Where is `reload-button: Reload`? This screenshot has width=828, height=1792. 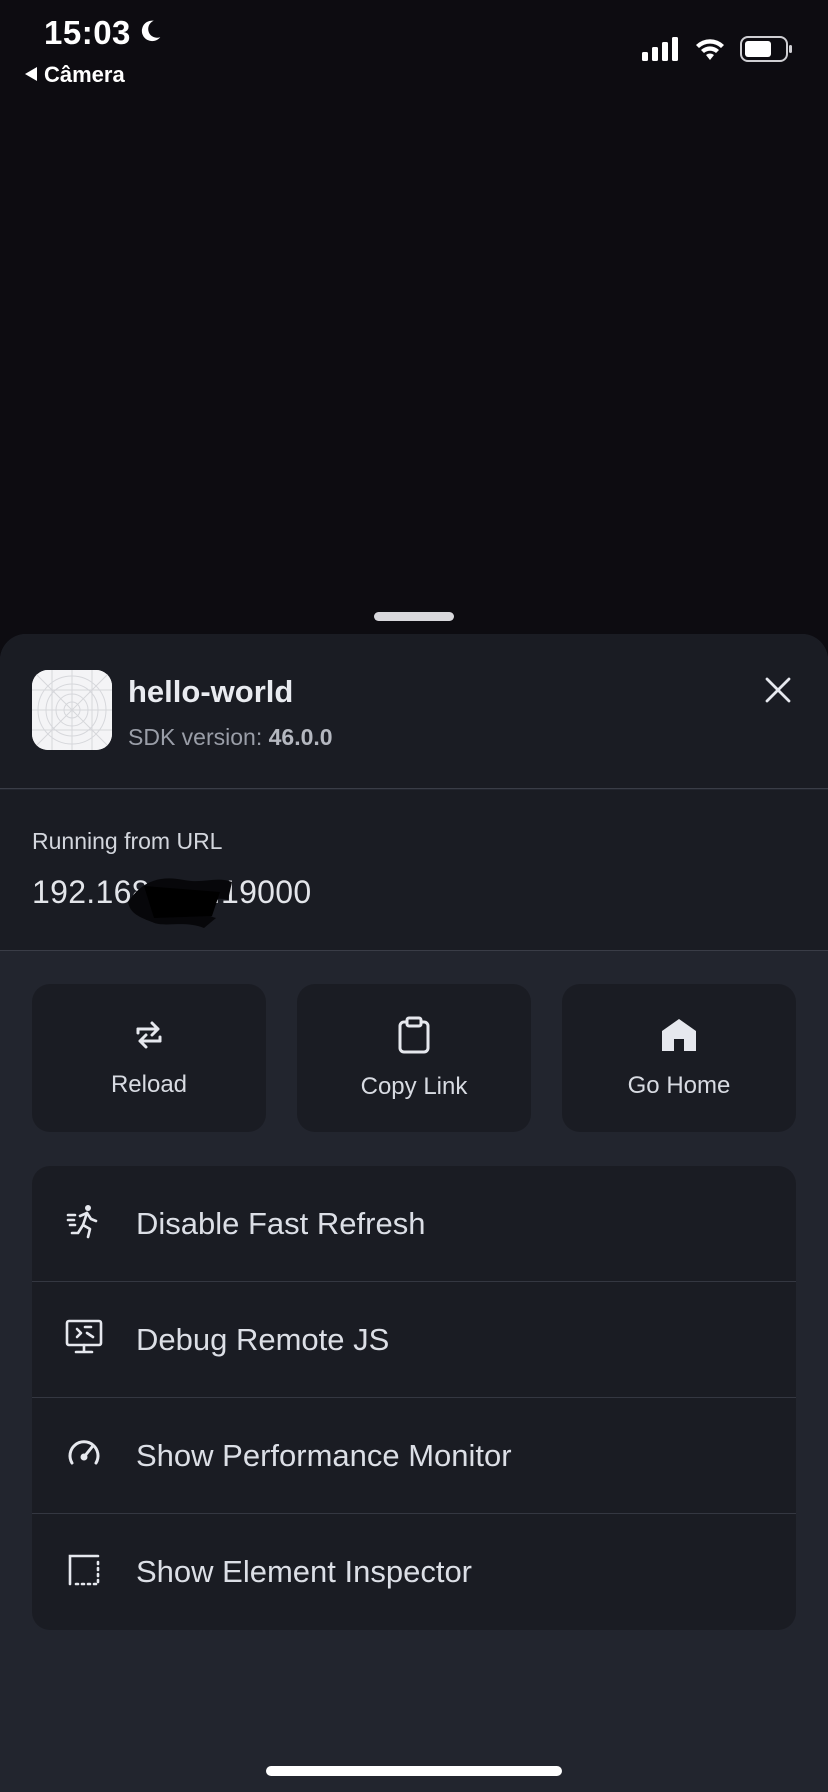 reload-button: Reload is located at coordinates (149, 1058).